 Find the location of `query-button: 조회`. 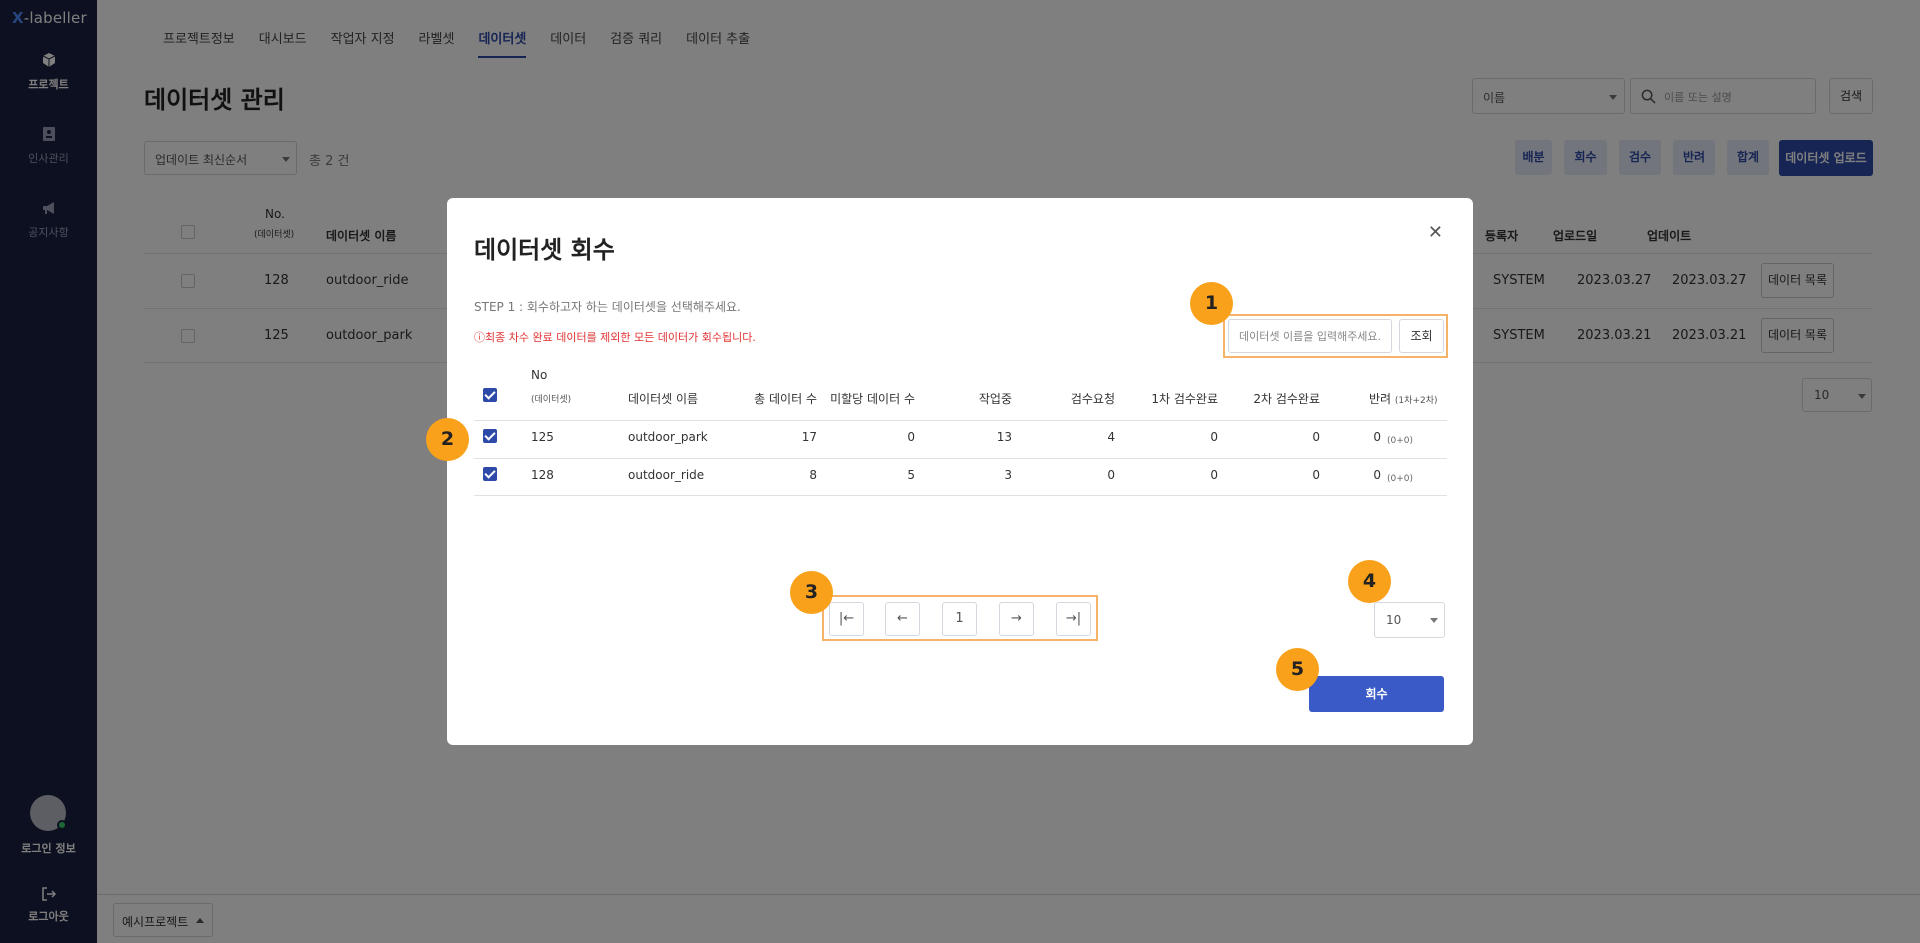

query-button: 조회 is located at coordinates (1421, 336).